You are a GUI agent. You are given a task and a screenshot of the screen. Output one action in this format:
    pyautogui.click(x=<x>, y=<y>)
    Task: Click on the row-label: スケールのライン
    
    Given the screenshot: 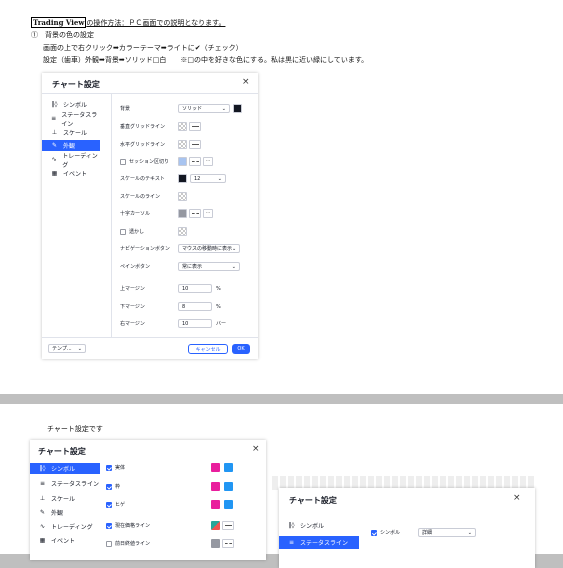 What is the action you would take?
    pyautogui.click(x=140, y=197)
    